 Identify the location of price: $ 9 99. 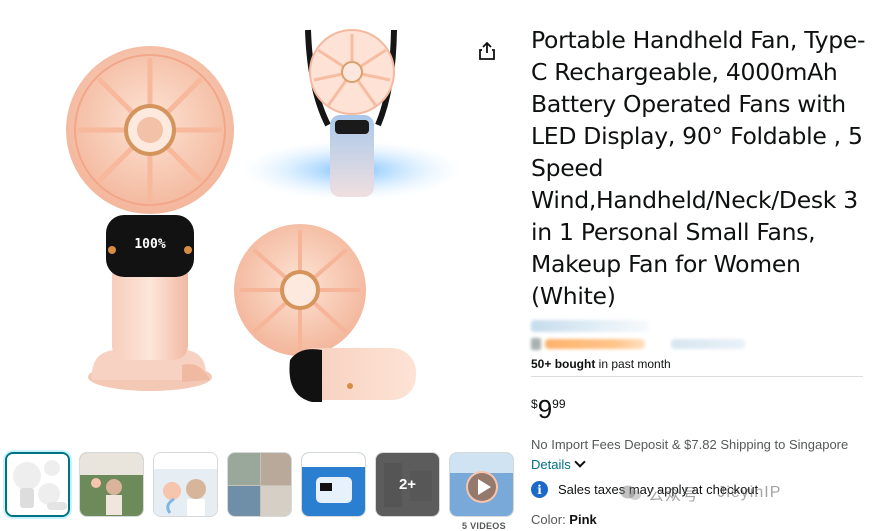
(548, 409).